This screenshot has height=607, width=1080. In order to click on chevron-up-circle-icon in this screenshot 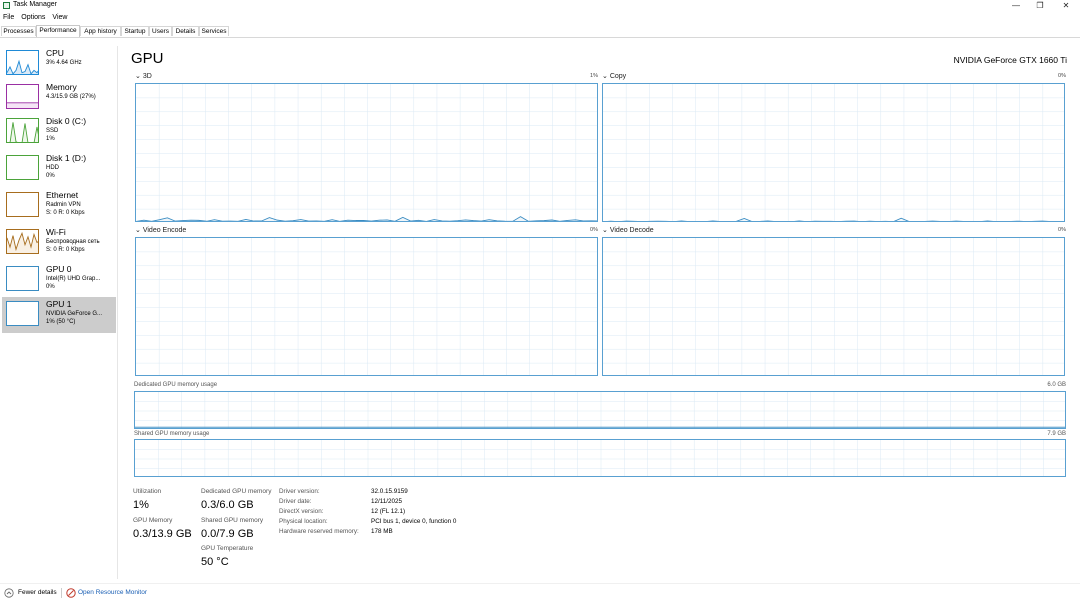, I will do `click(9, 593)`.